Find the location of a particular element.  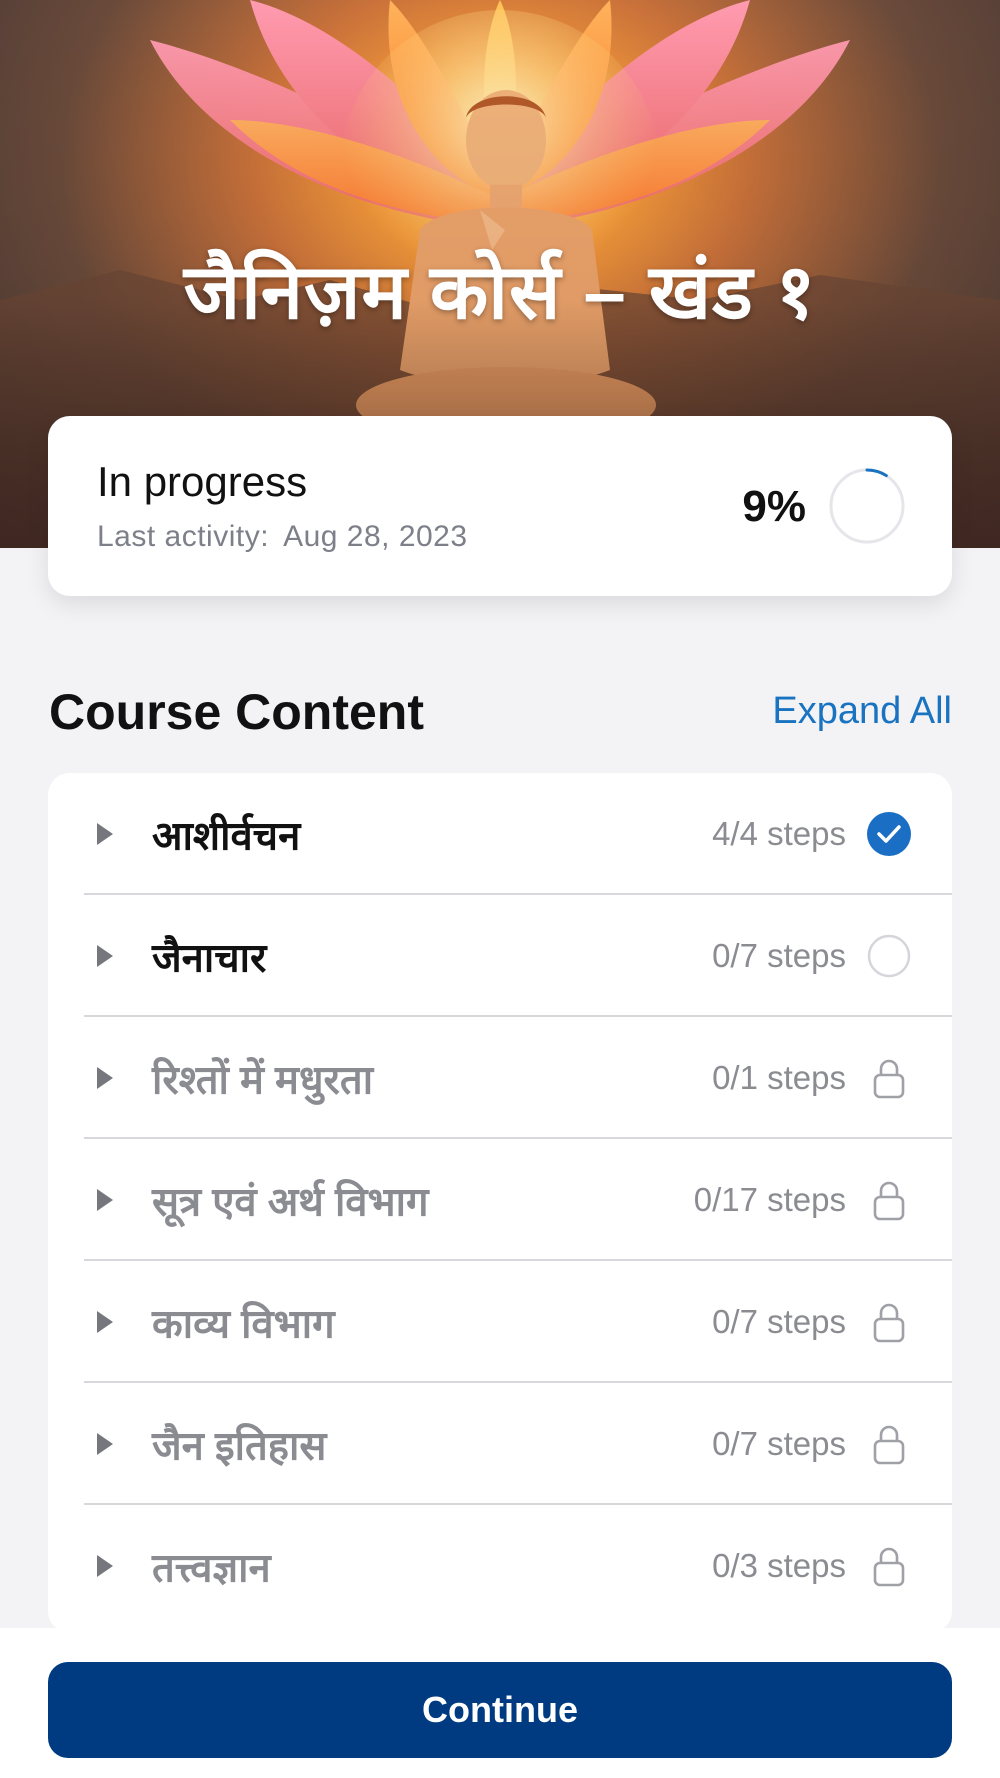

section-steps: 4/4 steps is located at coordinates (779, 833).